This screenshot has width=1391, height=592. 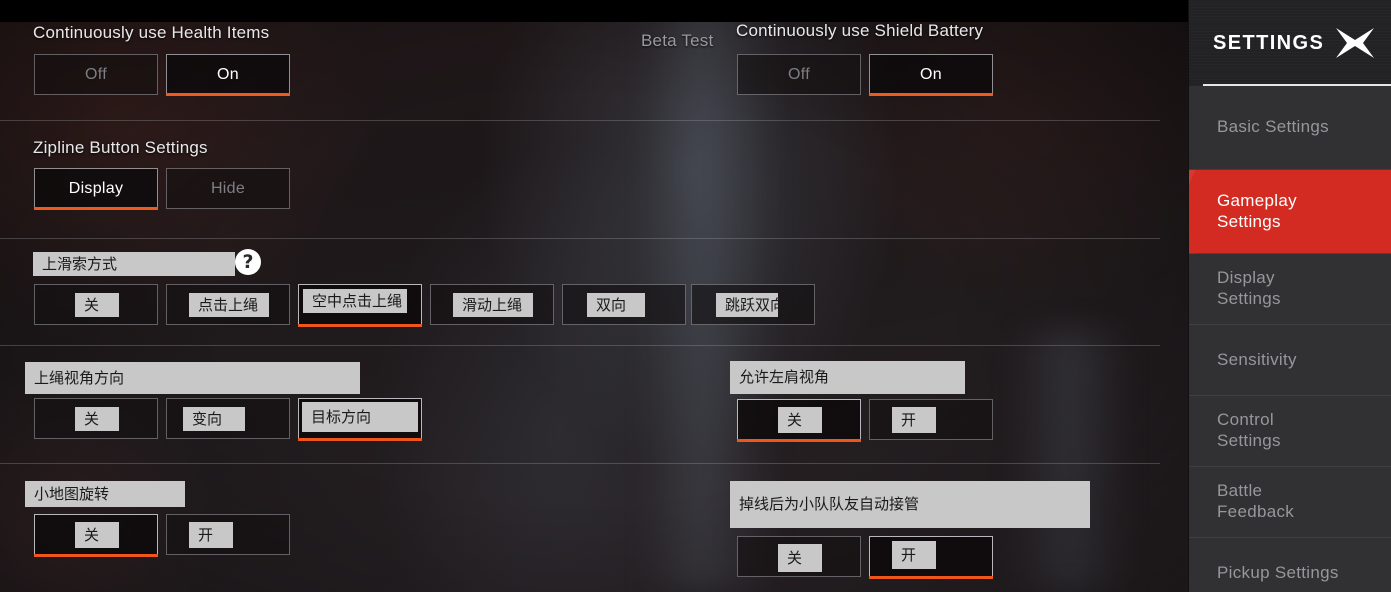 What do you see at coordinates (677, 40) in the screenshot?
I see `beta-test-label: Beta Test` at bounding box center [677, 40].